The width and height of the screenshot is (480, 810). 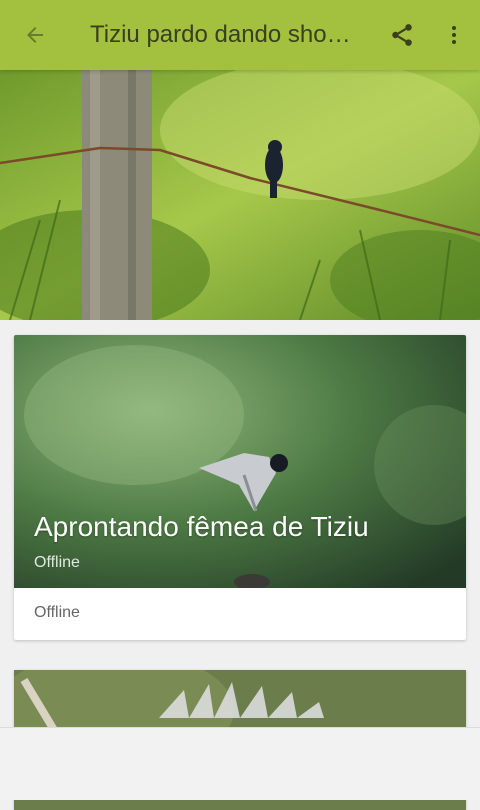 What do you see at coordinates (201, 526) in the screenshot?
I see `card-title: Aprontando fêmea de Tiziu` at bounding box center [201, 526].